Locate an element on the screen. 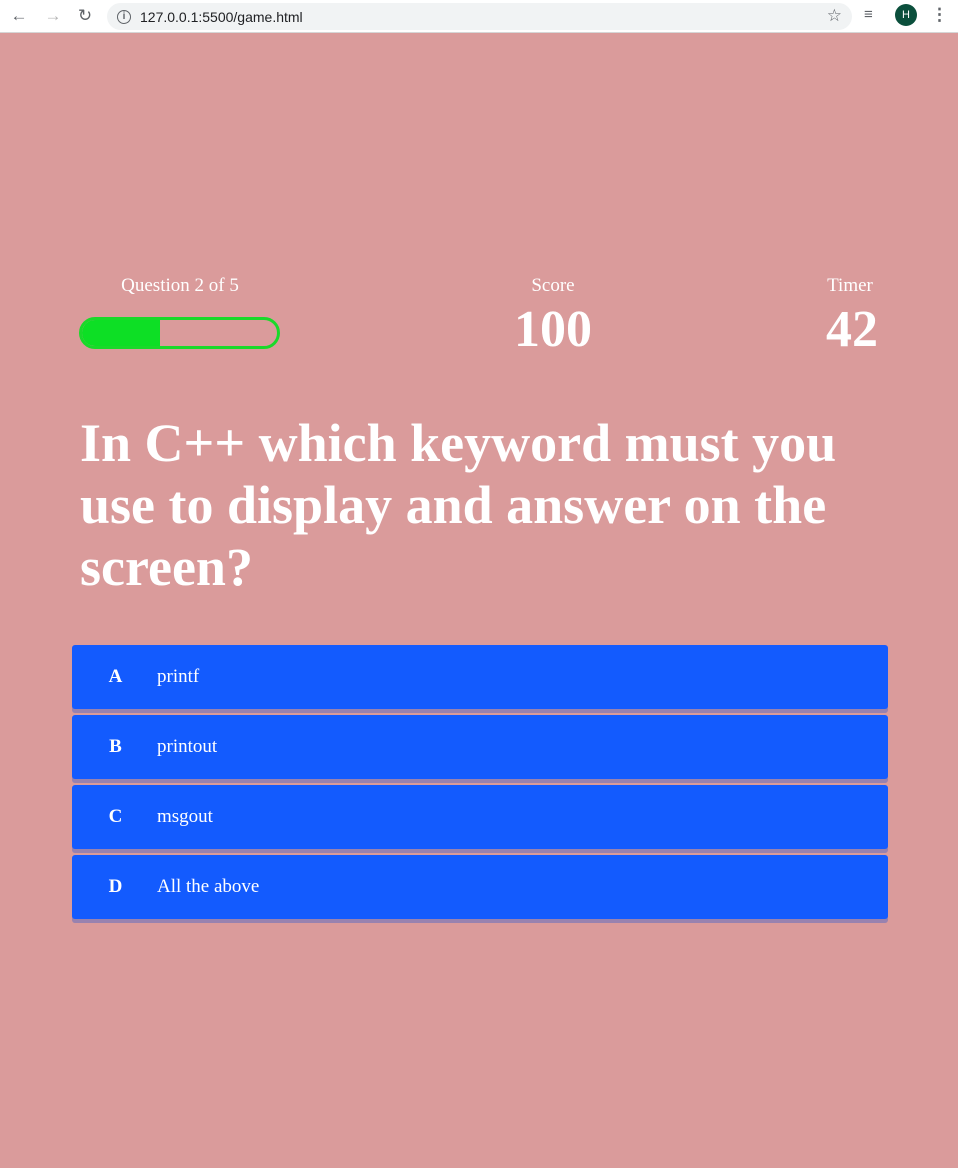 The width and height of the screenshot is (958, 1168). url-text: 127.0.0.1:5500/game.html is located at coordinates (221, 16).